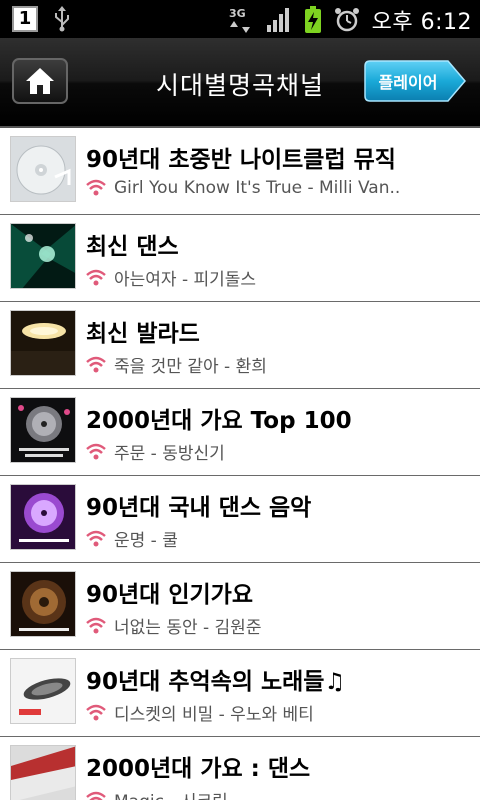 Image resolution: width=480 pixels, height=800 pixels. I want to click on title-bar: 시대별명곡채널 플레이어, so click(240, 83).